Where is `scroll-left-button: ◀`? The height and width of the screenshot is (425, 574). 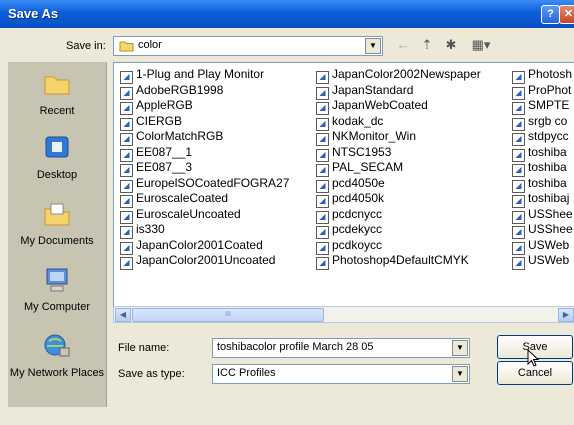 scroll-left-button: ◀ is located at coordinates (123, 315).